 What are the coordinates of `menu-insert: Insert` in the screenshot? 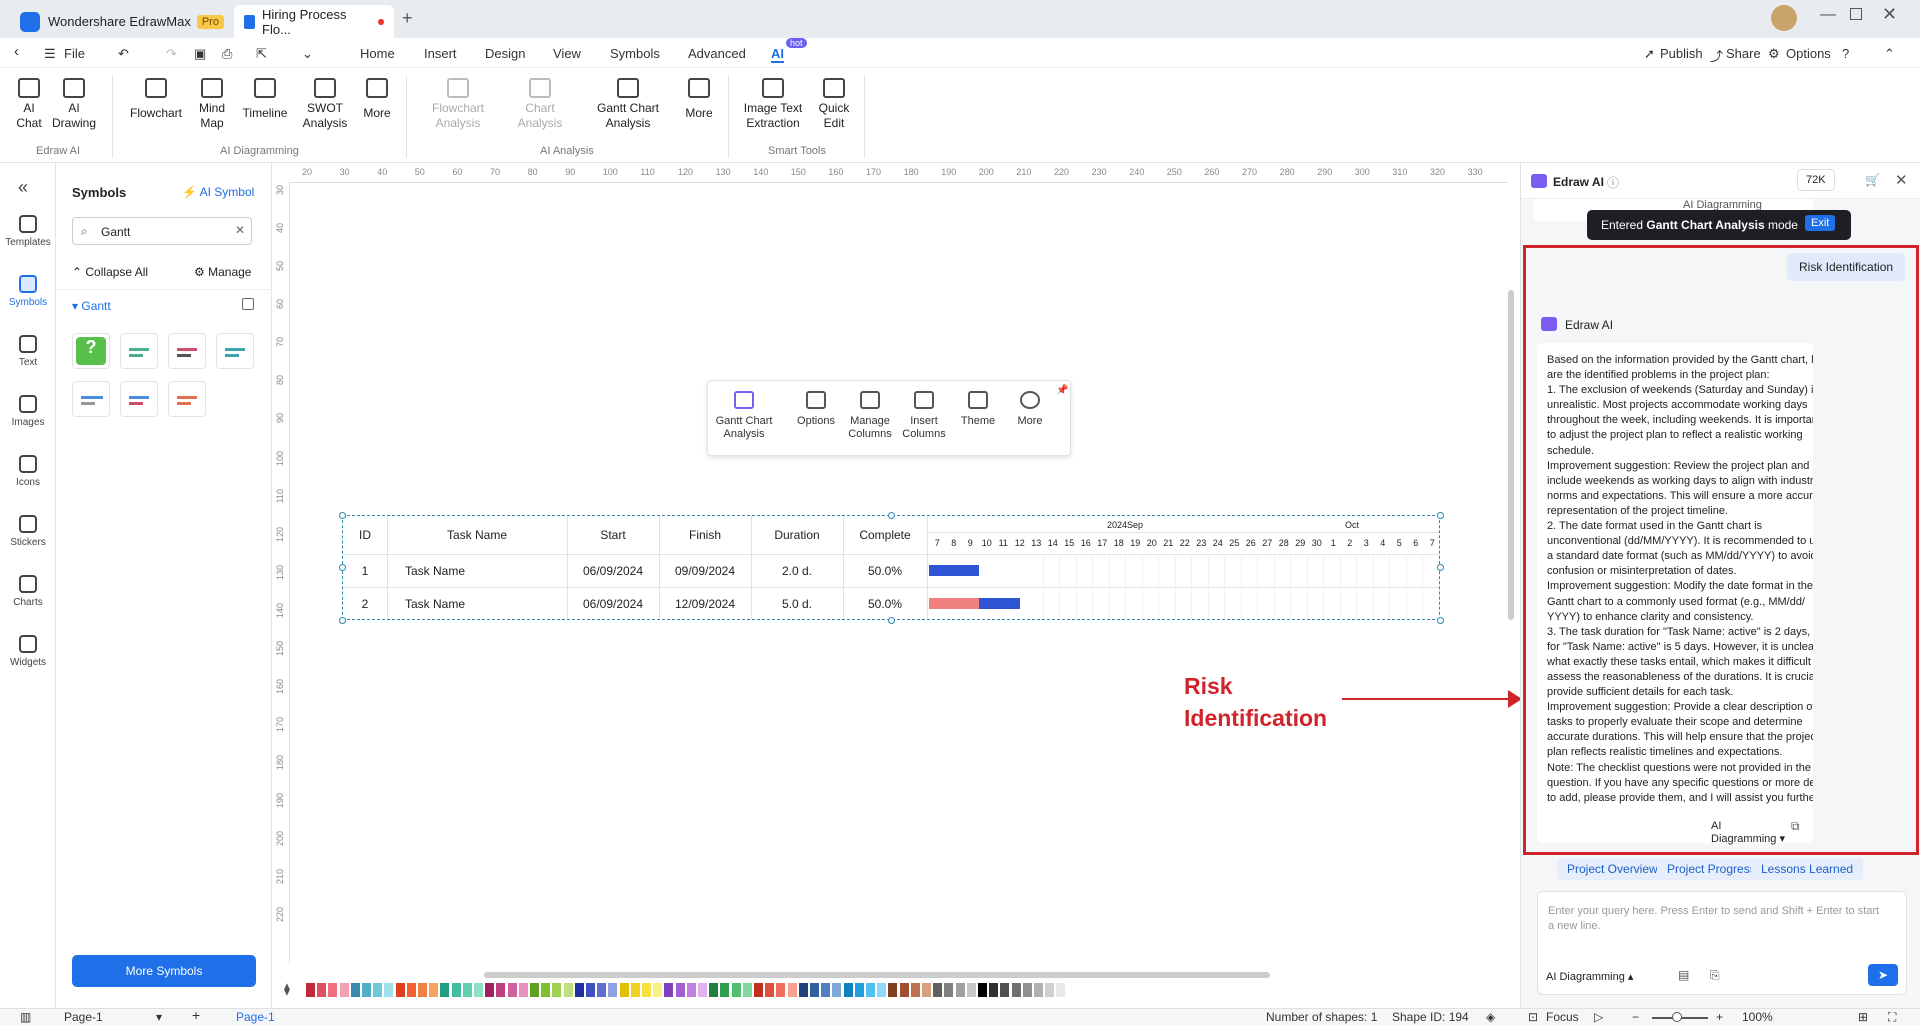 It's located at (440, 53).